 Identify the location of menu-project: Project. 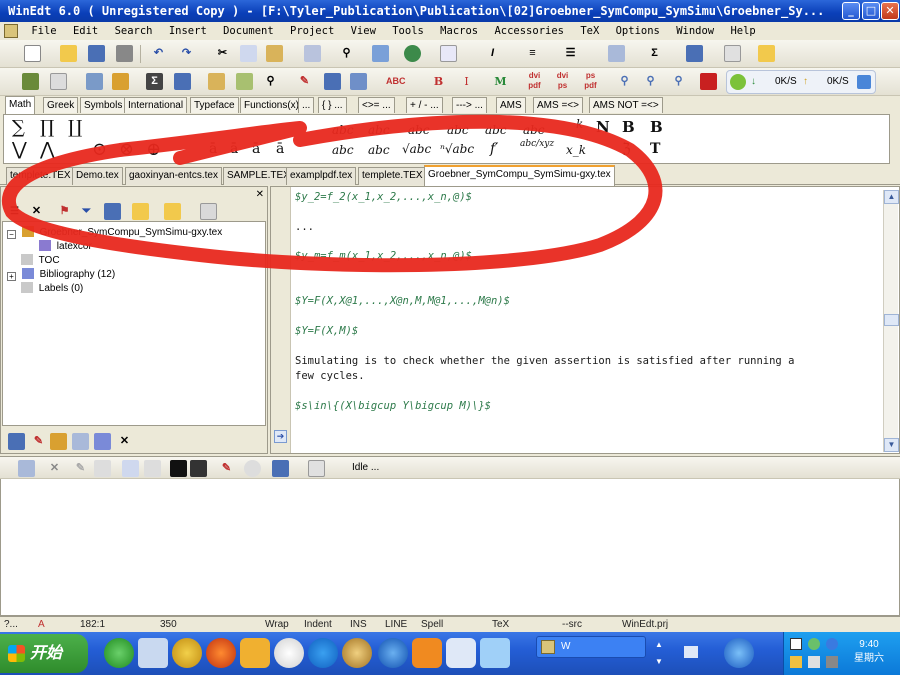
(312, 31).